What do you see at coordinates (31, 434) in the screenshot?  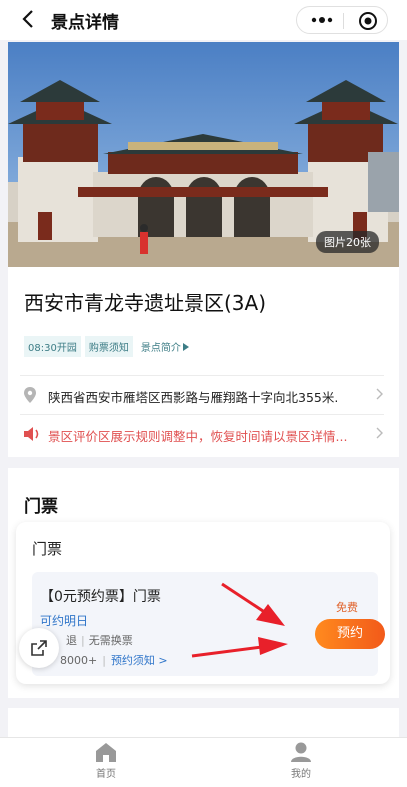 I see `speaker-icon` at bounding box center [31, 434].